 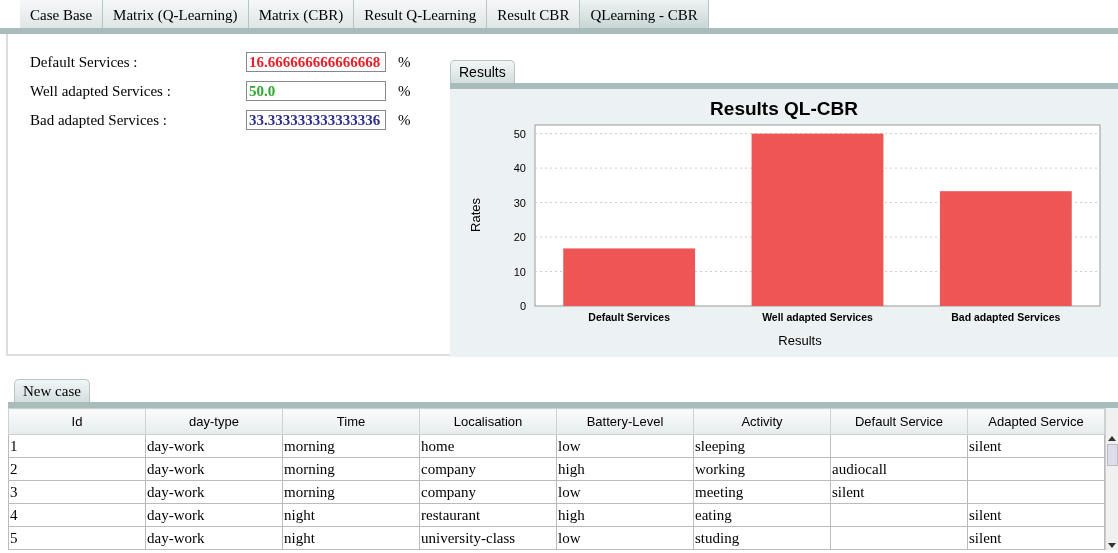 What do you see at coordinates (519, 133) in the screenshot?
I see `y-tick-label: 50` at bounding box center [519, 133].